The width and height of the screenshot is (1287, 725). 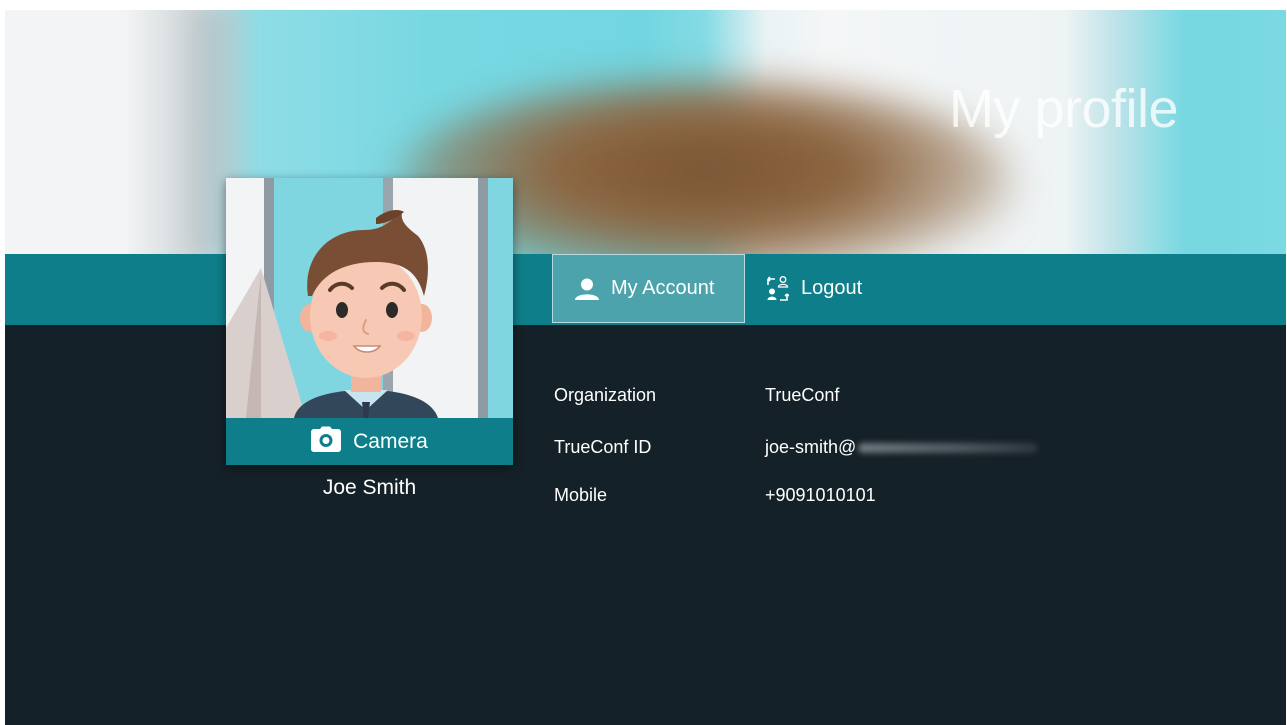 I want to click on tab-my-account: My Account, so click(x=648, y=288).